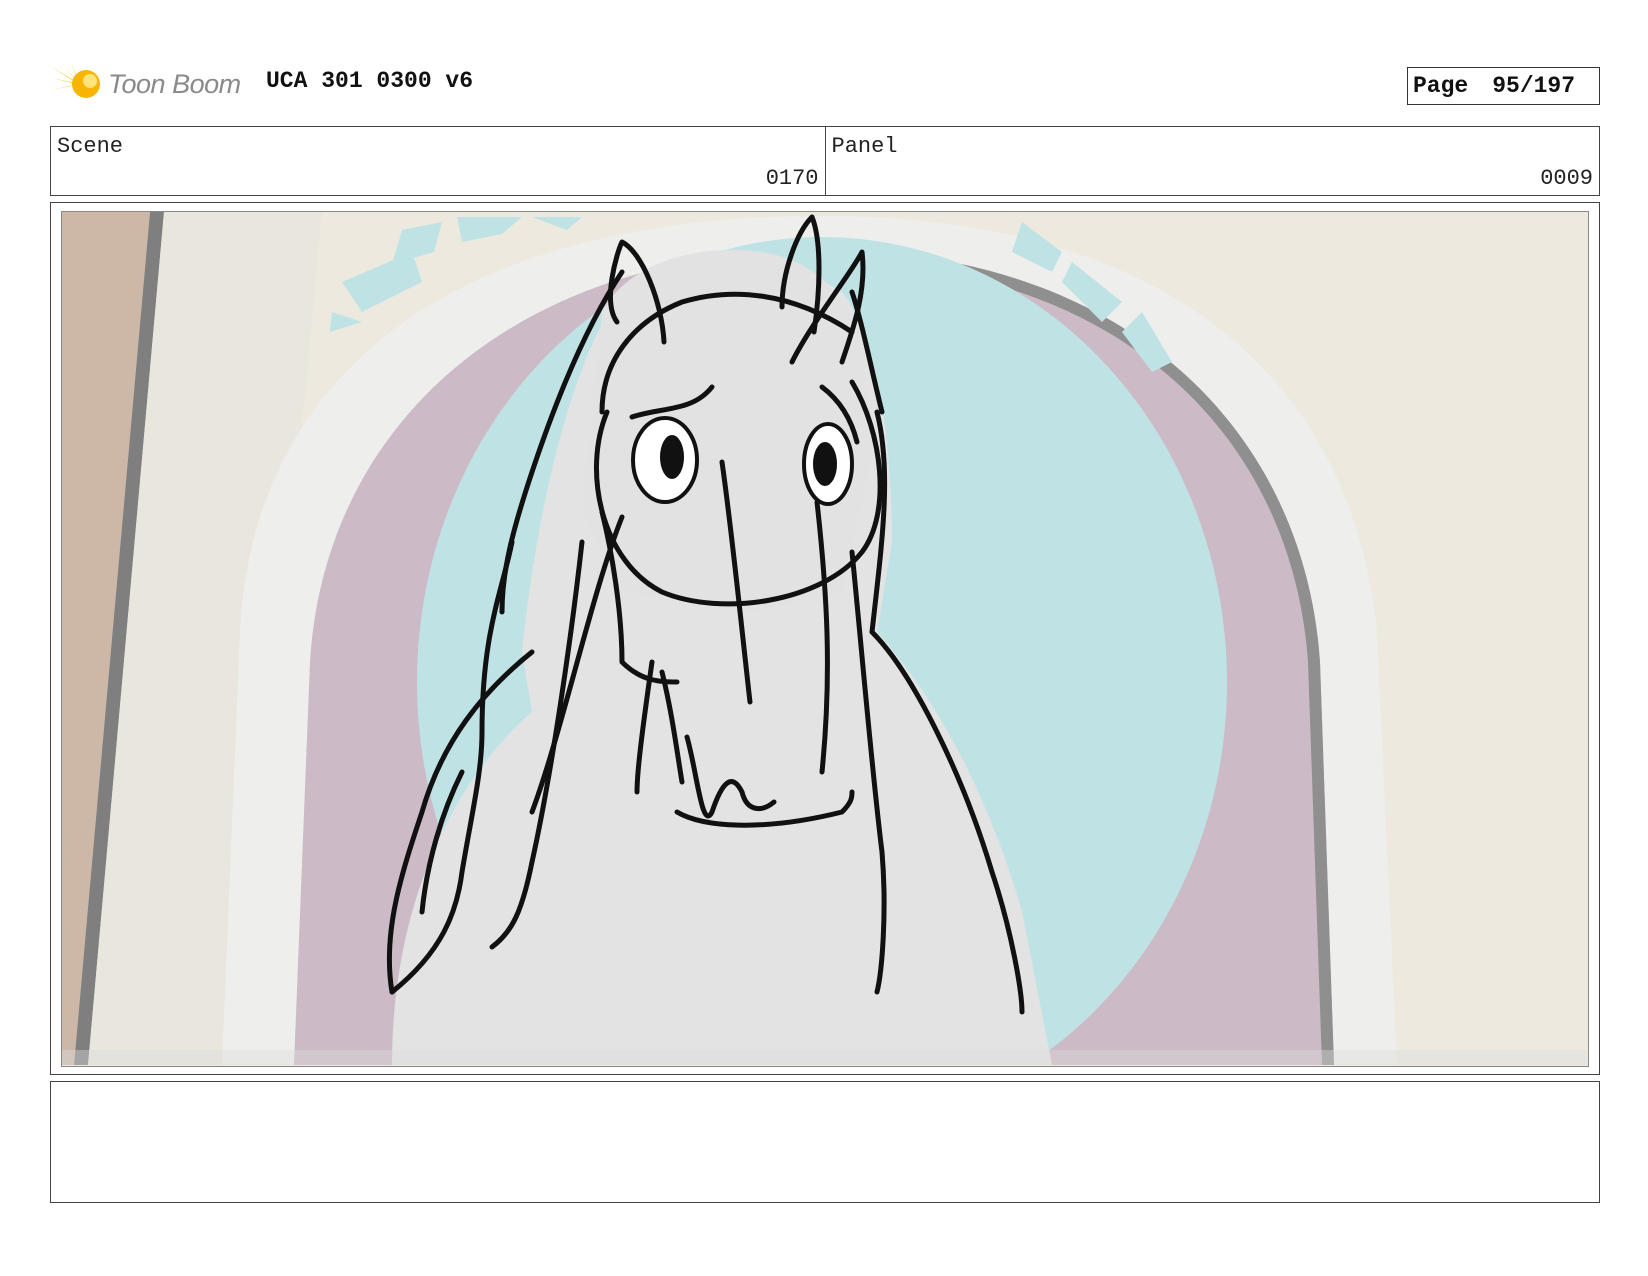  Describe the element at coordinates (825, 1142) in the screenshot. I see `notes-box` at that location.